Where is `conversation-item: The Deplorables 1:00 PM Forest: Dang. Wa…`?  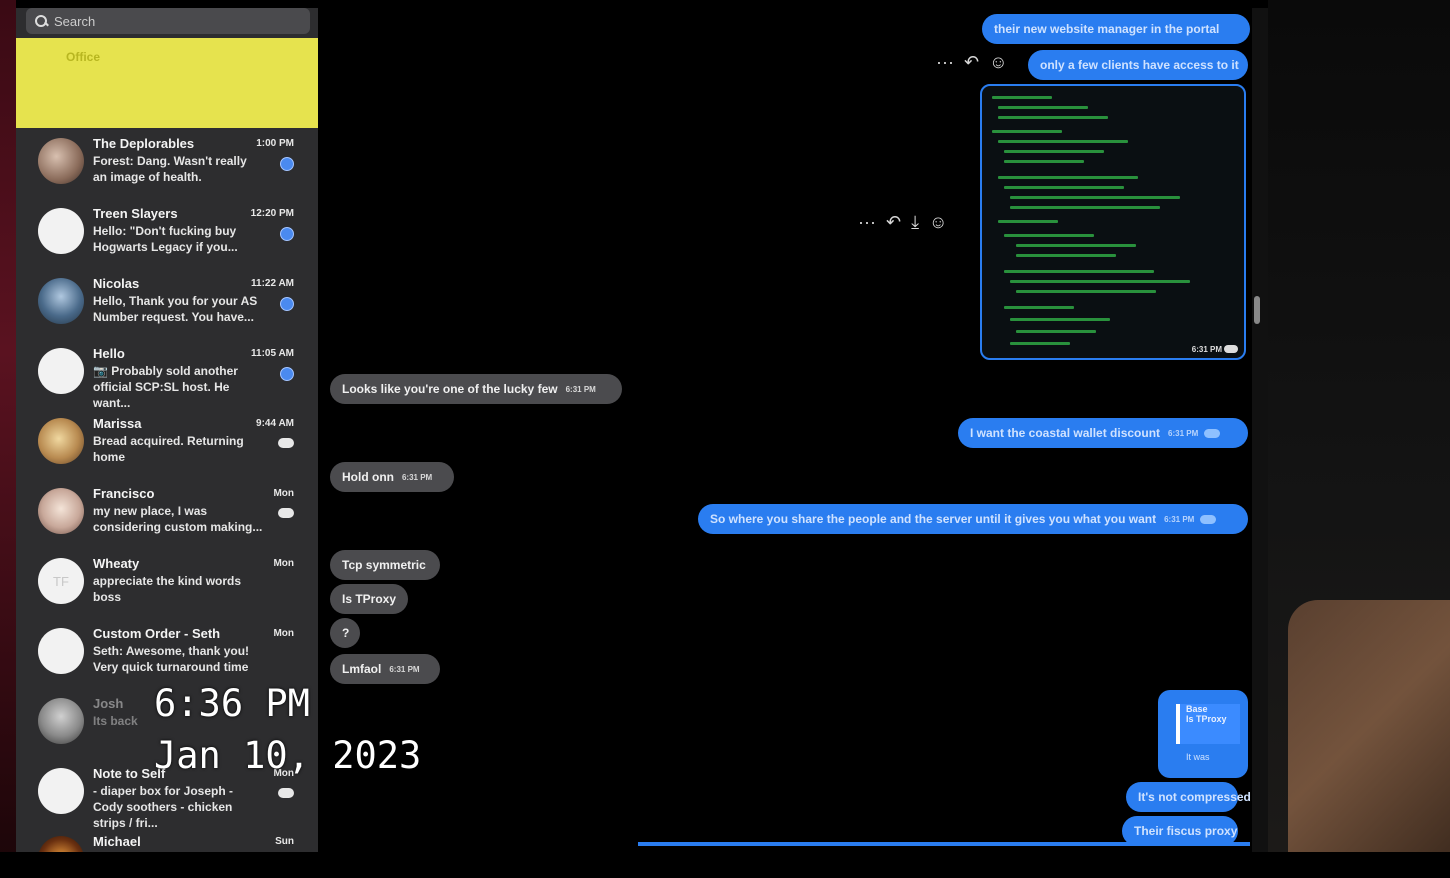
conversation-item: The Deplorables 1:00 PM Forest: Dang. Wa… is located at coordinates (167, 165).